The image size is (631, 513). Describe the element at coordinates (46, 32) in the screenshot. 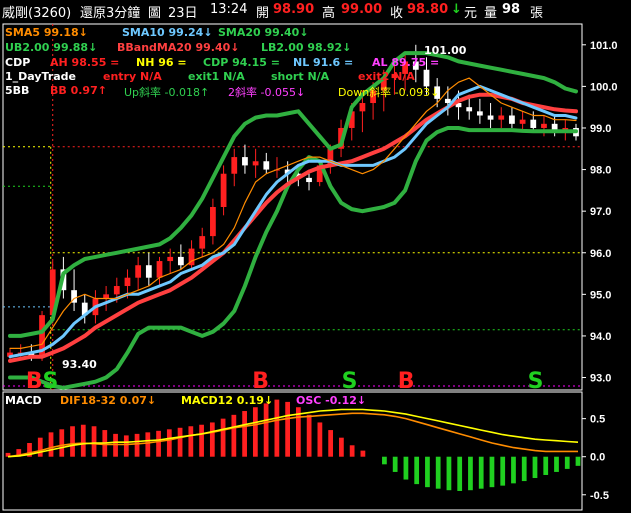

I see `legend-sma5: SMA5 99.18↓` at that location.